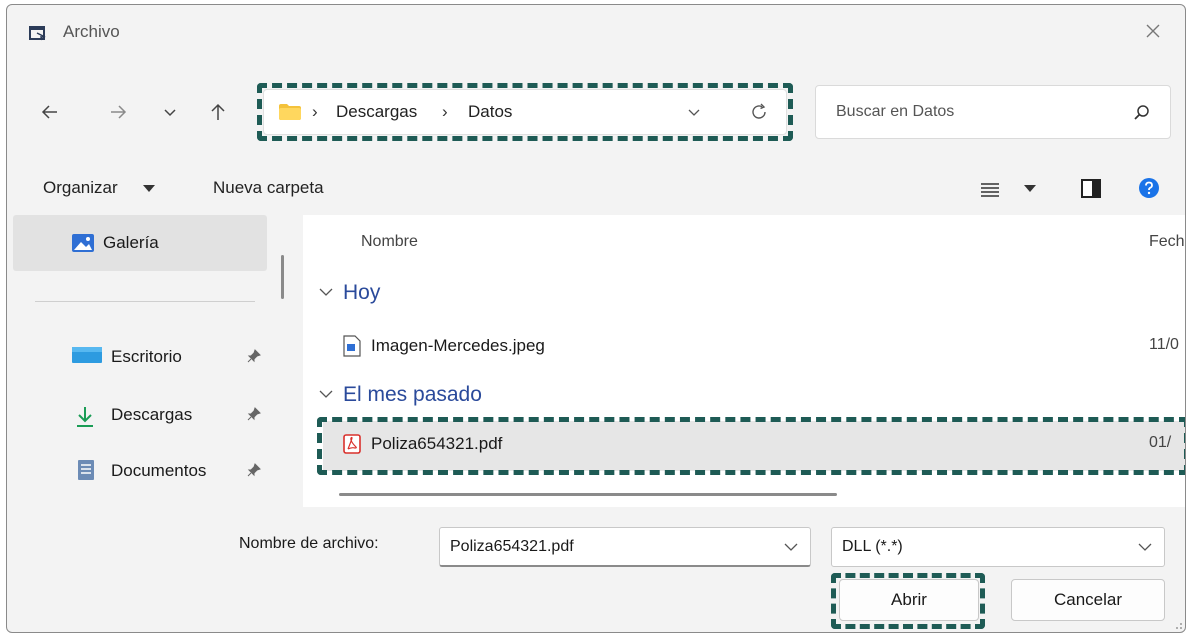  I want to click on help-icon, so click(1149, 188).